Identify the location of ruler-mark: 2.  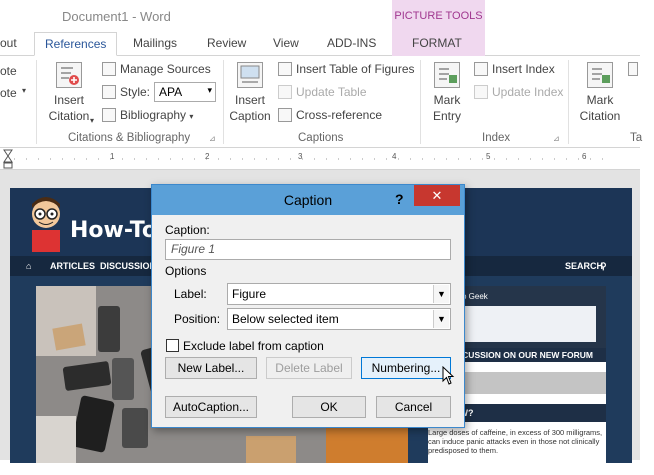
(207, 156).